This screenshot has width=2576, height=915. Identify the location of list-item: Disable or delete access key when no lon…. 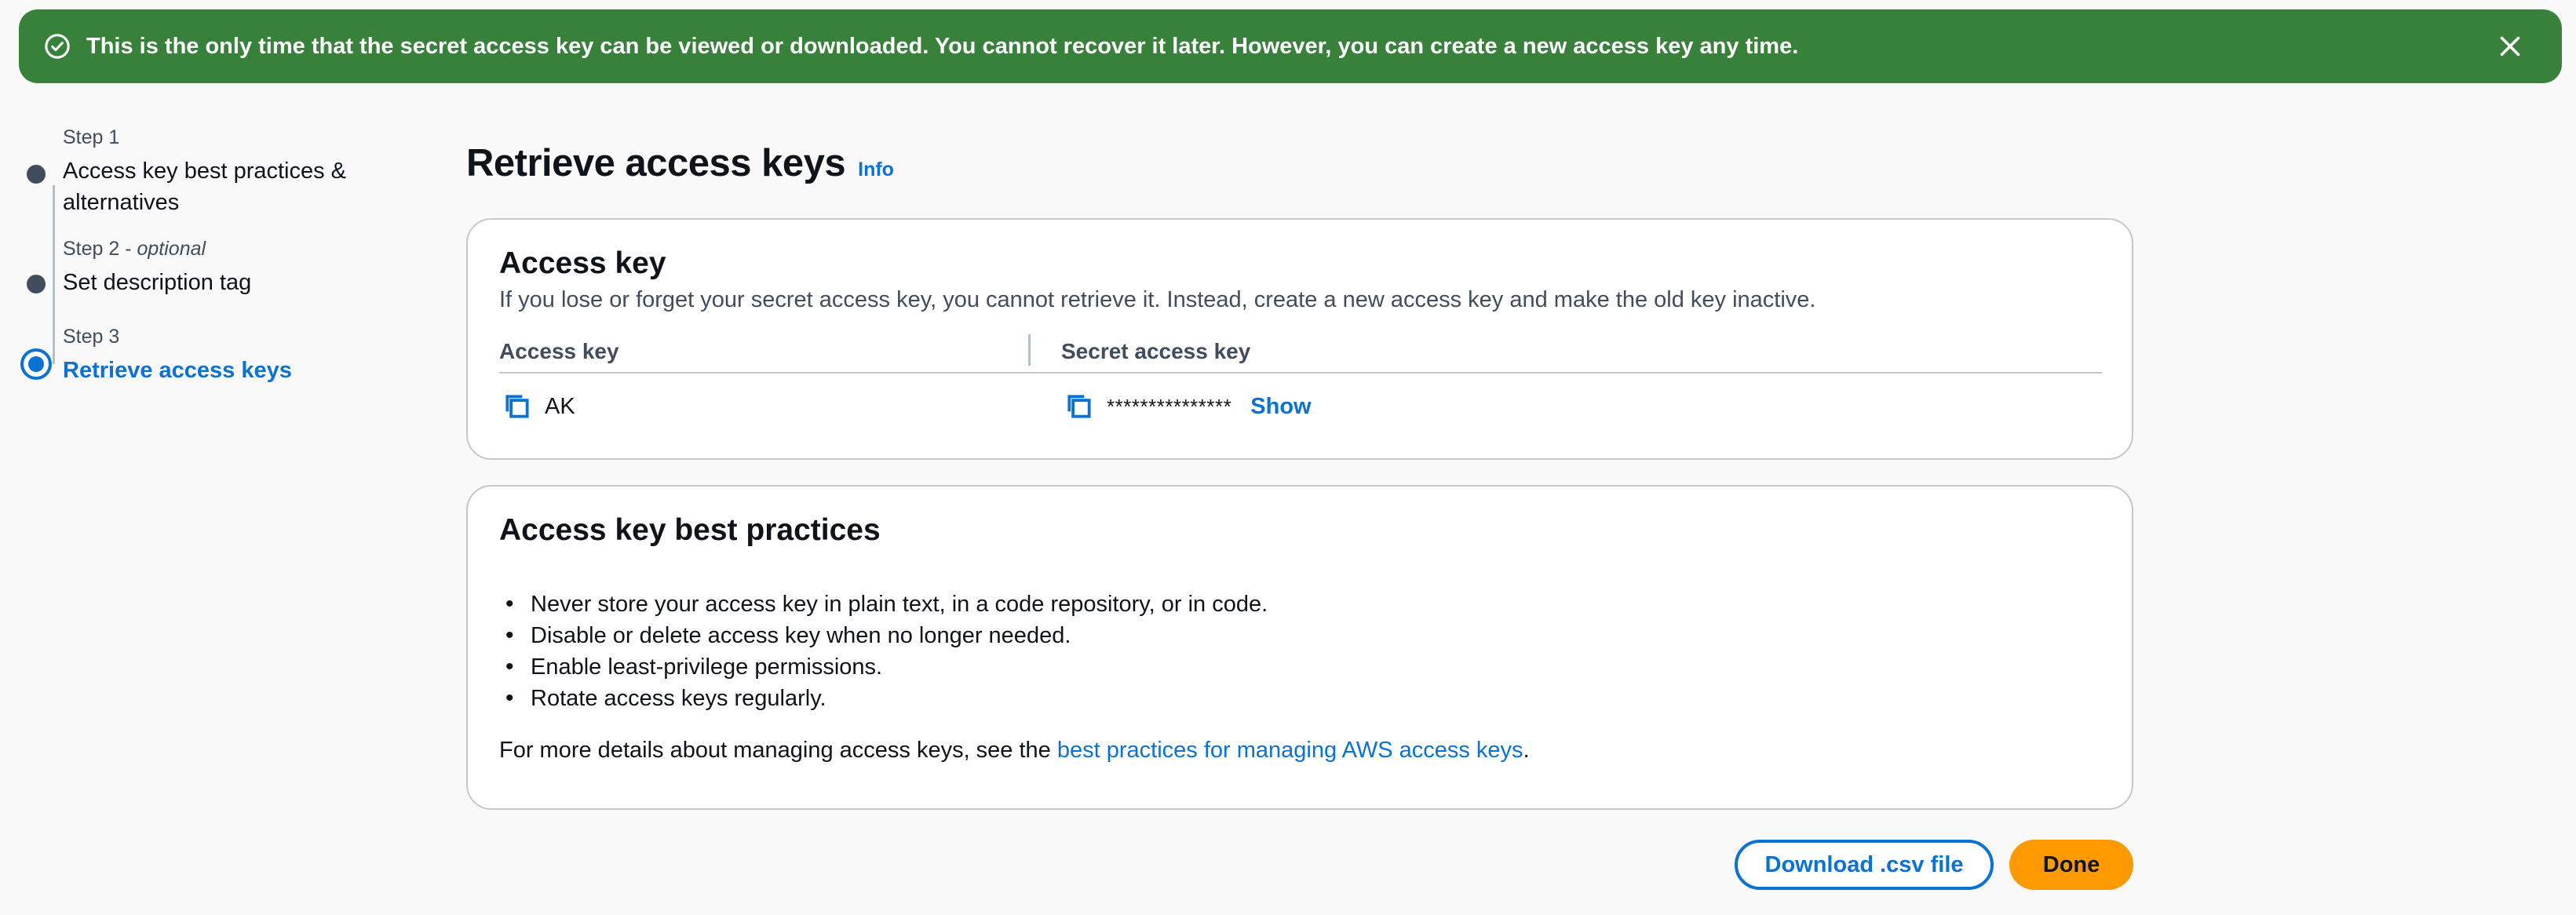
(1299, 635).